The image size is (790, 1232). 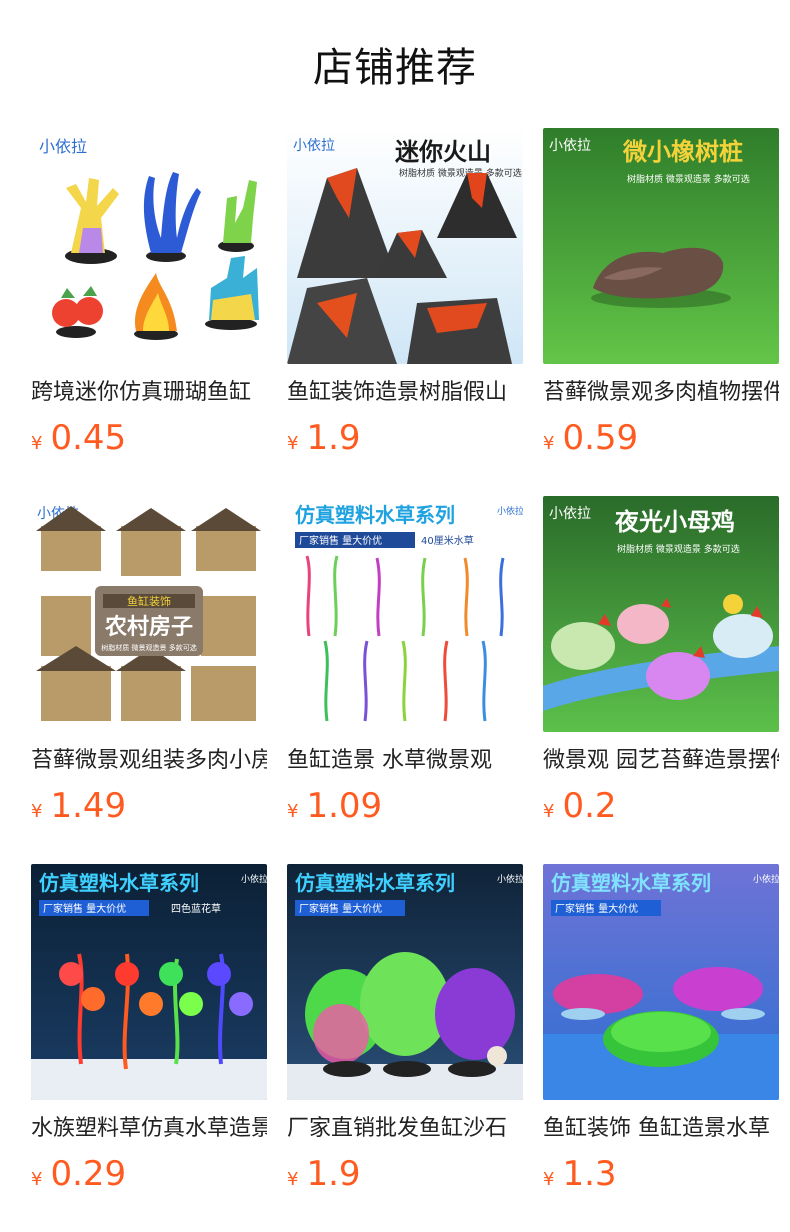 I want to click on price-value: 0.29, so click(x=88, y=1174).